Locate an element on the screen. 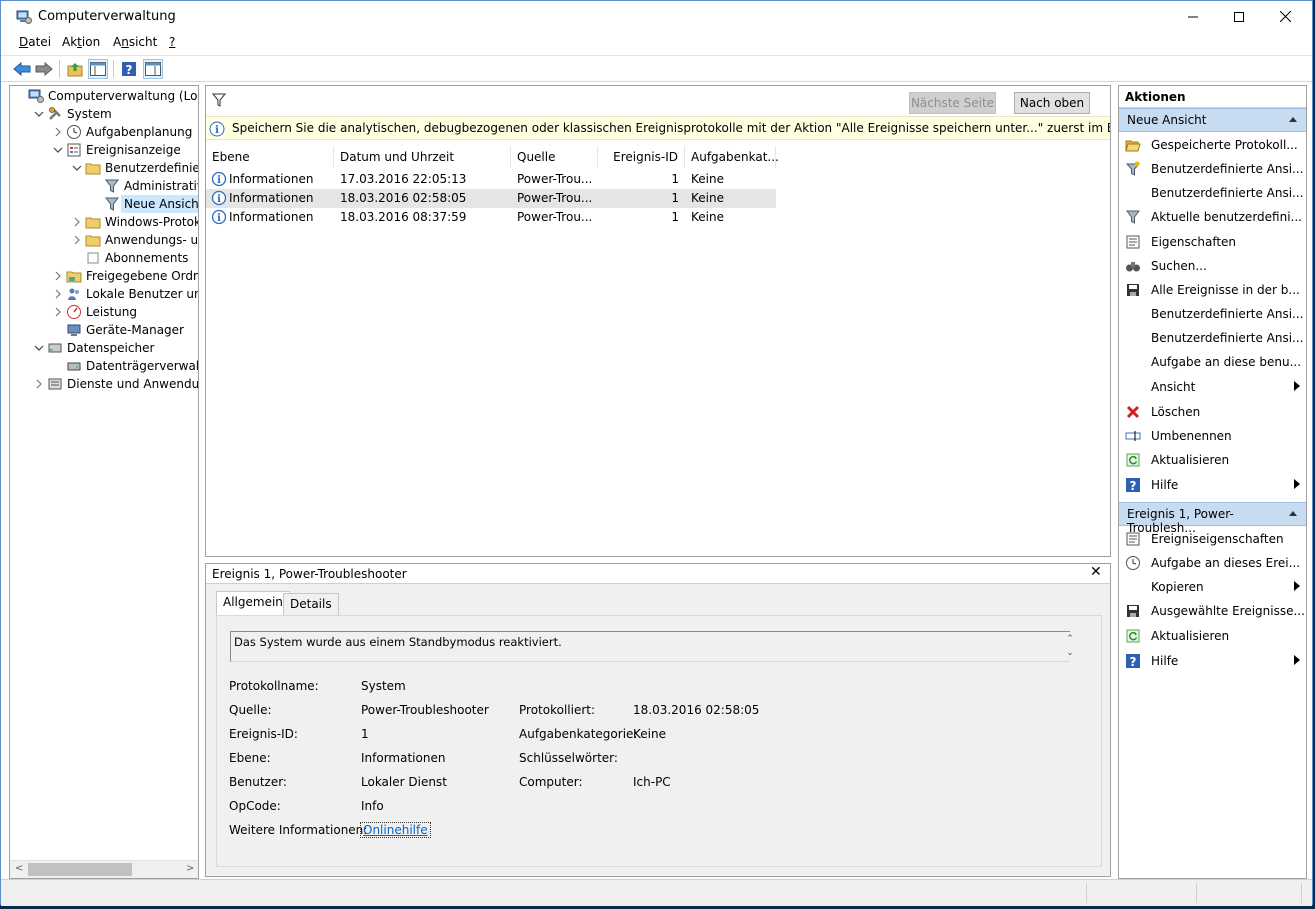  show-hide-tree-button is located at coordinates (98, 69).